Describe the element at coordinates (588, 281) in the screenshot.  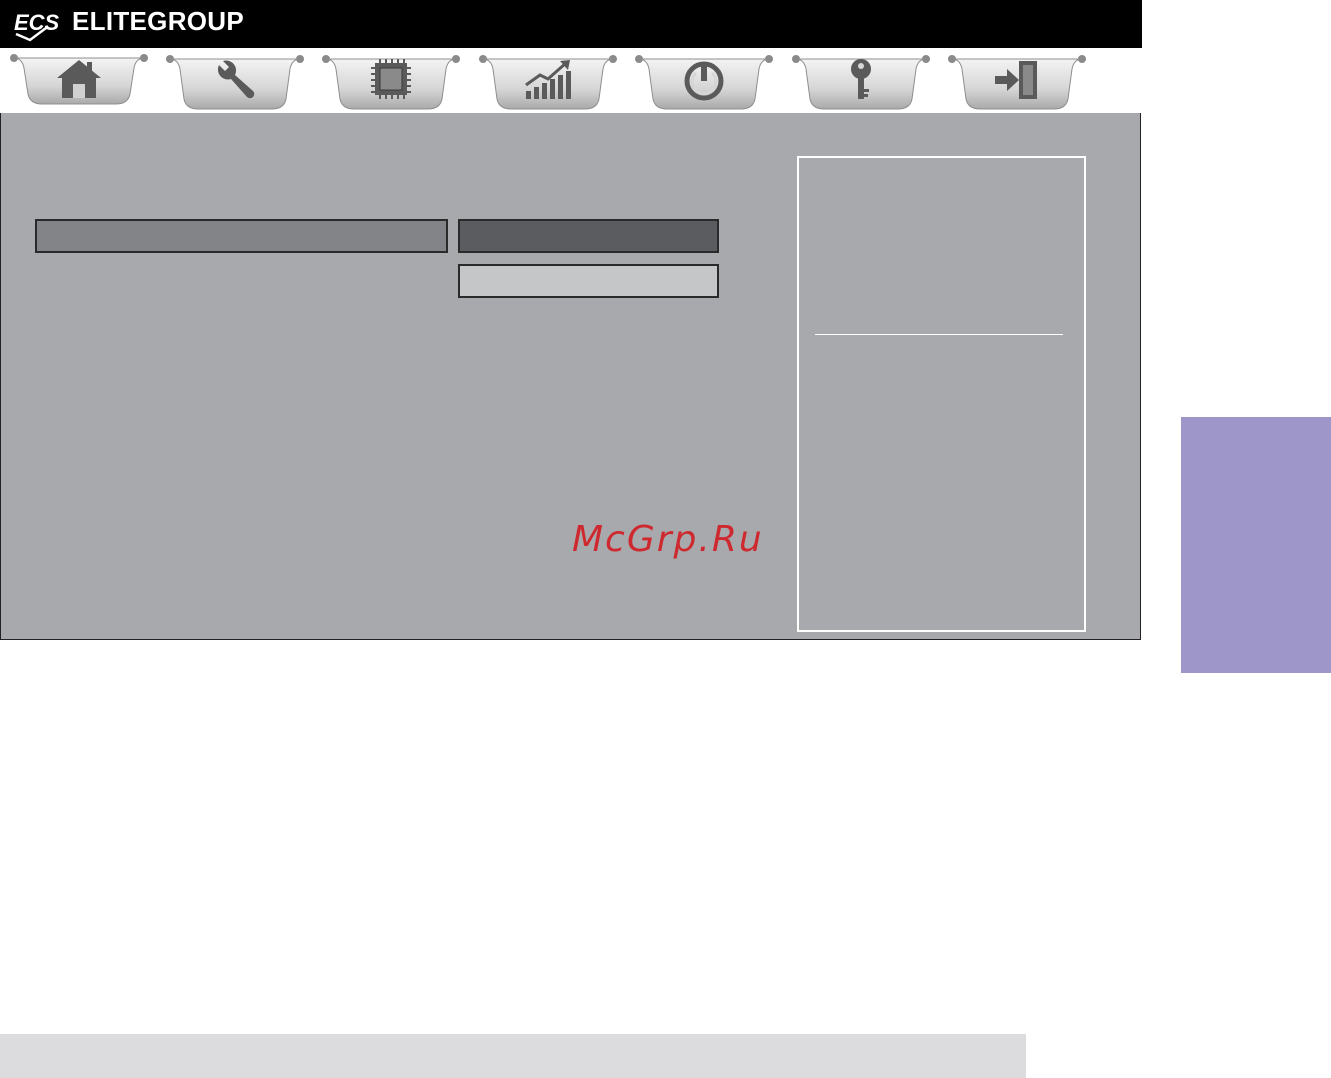
I see `setting-value-option` at that location.